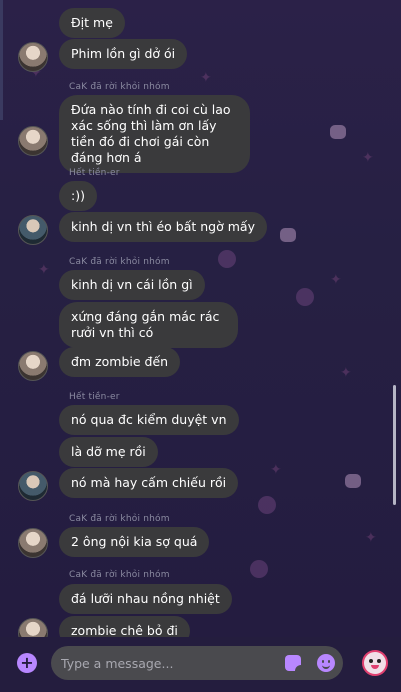 Image resolution: width=401 pixels, height=692 pixels. Describe the element at coordinates (149, 483) in the screenshot. I see `message-bubble: nó mà hay cấm chiếu rồi` at that location.